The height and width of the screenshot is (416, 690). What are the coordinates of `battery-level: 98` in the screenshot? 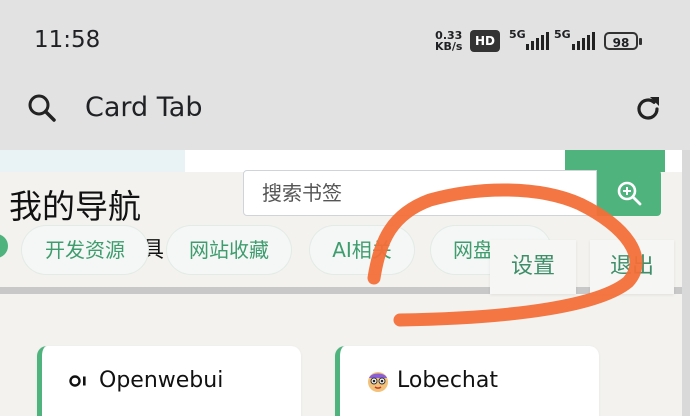 It's located at (621, 43).